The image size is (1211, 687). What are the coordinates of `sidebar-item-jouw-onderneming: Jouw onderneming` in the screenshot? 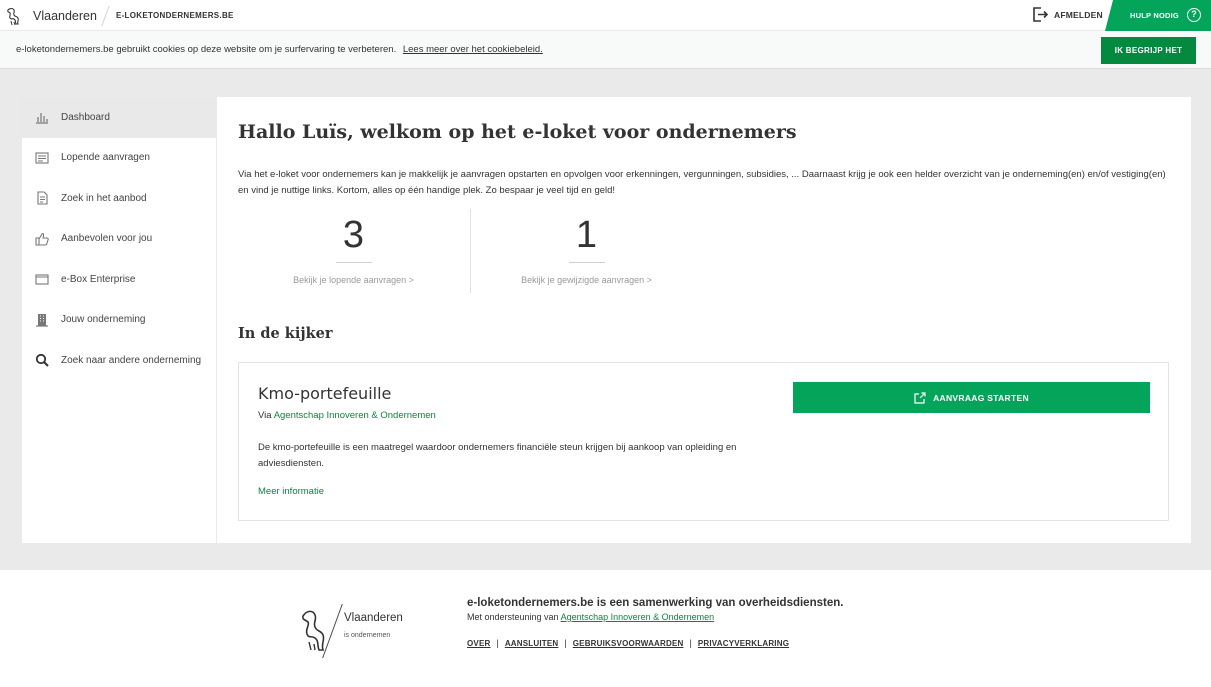 It's located at (119, 320).